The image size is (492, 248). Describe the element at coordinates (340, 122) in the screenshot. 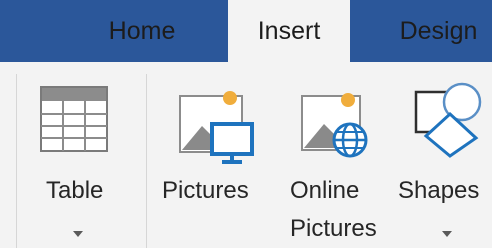

I see `online-pictures-icon` at that location.